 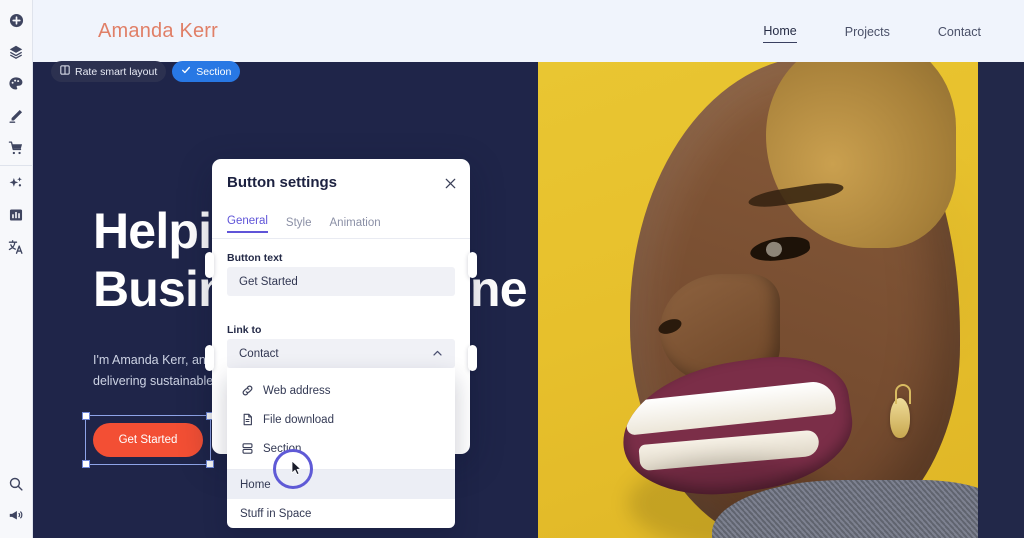 I want to click on resize-handle-bottom-left, so click(x=86, y=464).